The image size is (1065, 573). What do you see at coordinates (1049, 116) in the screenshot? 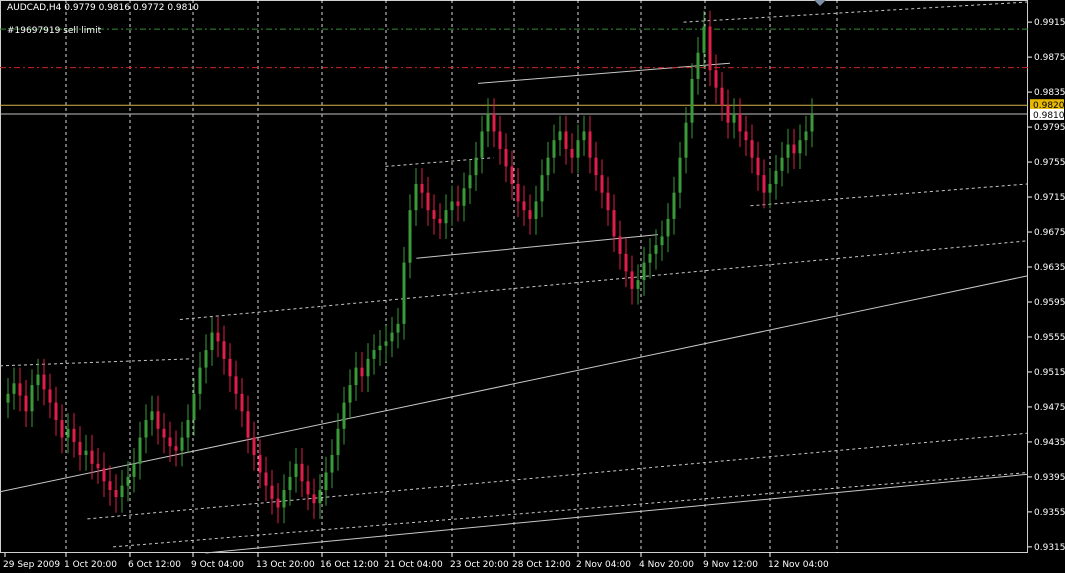
I see `current-price-label: 0.9810` at bounding box center [1049, 116].